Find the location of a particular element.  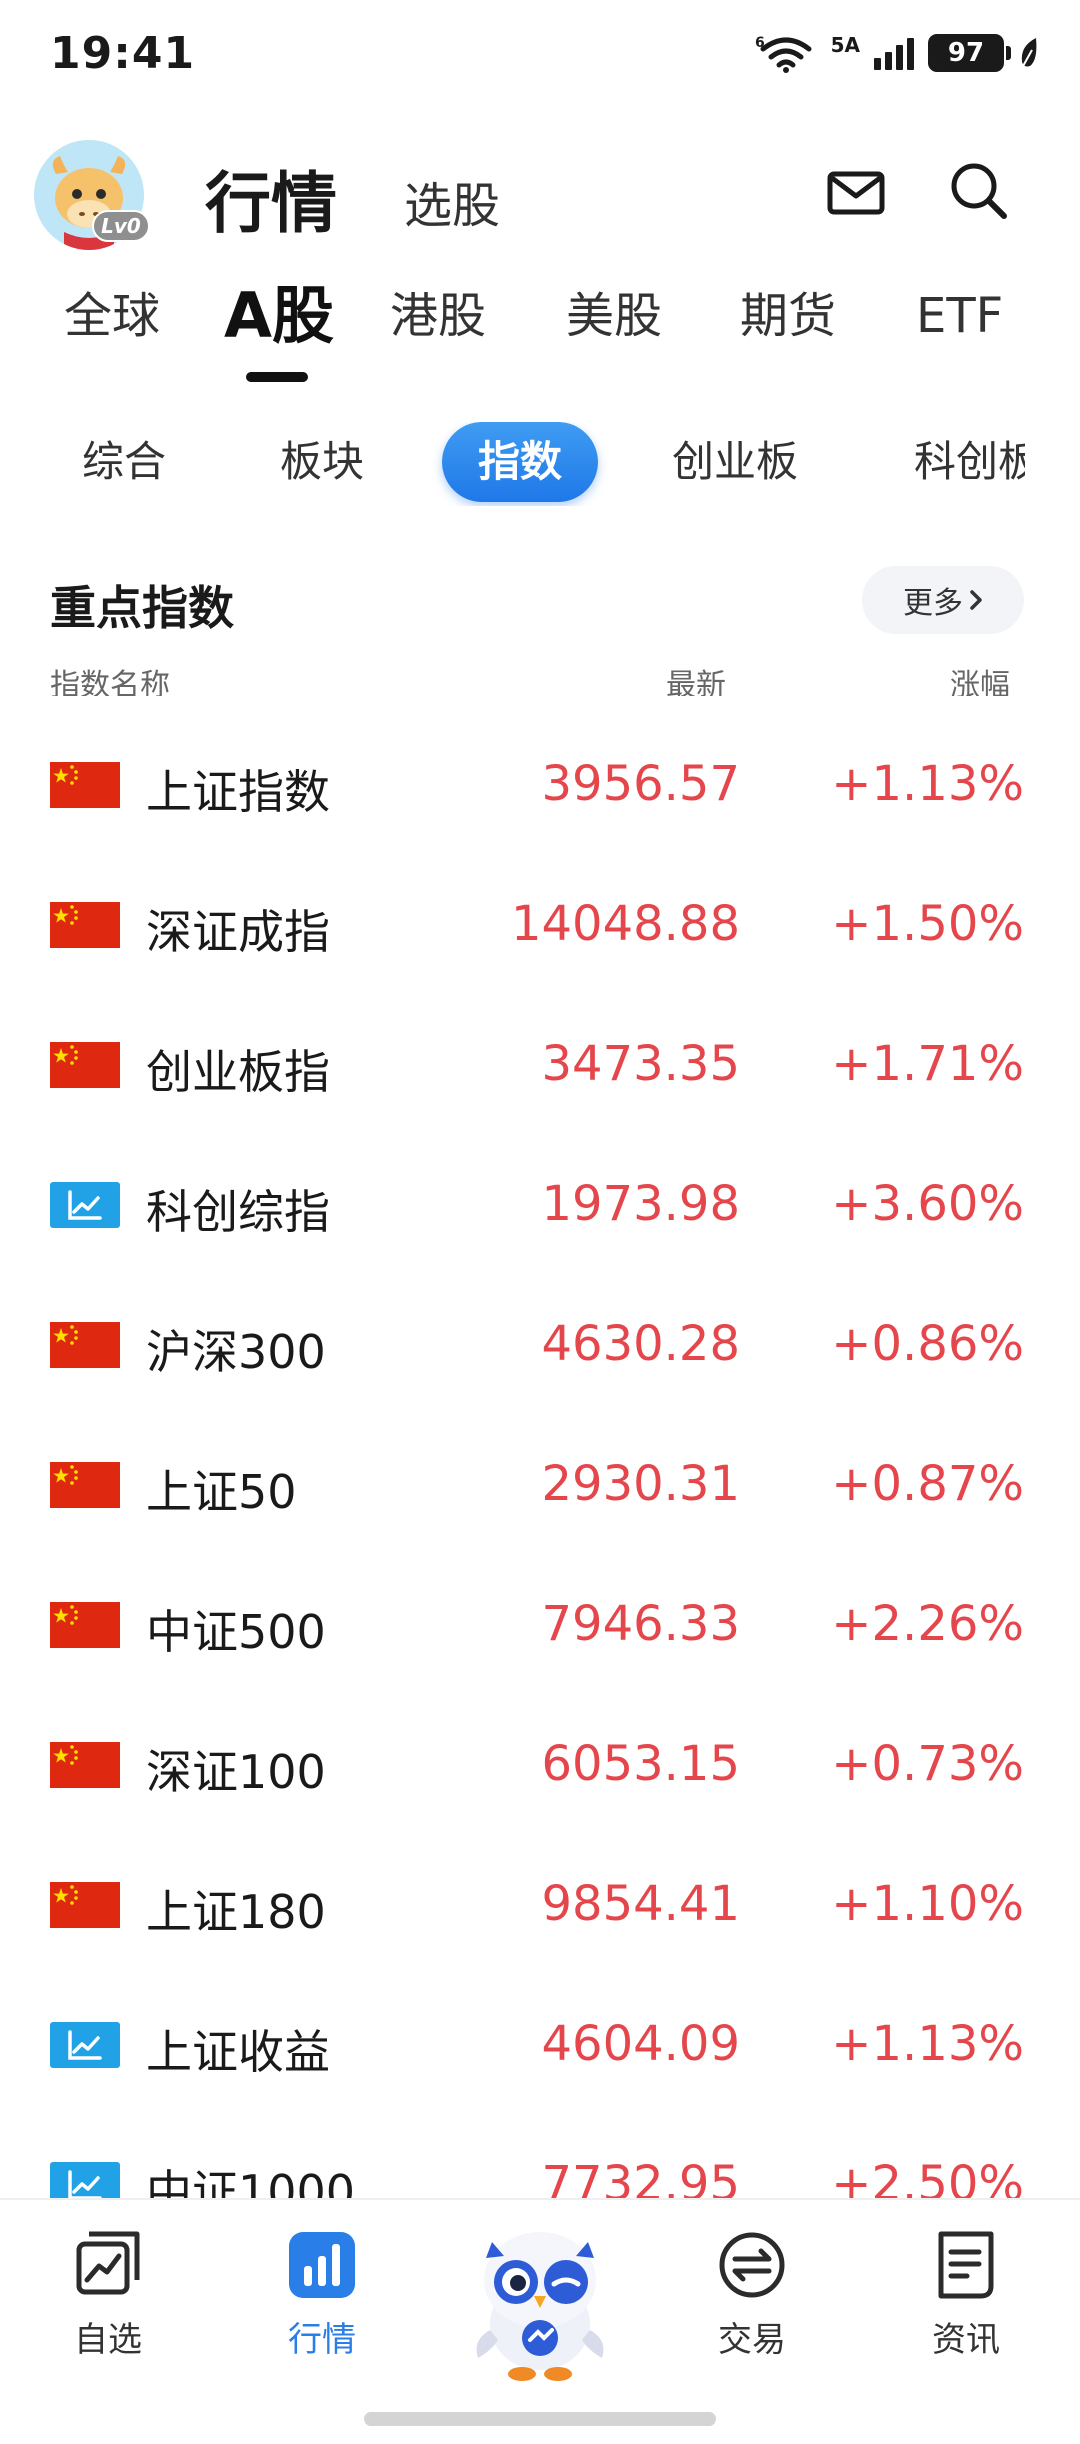

index-name: 上证收益 is located at coordinates (238, 2052).